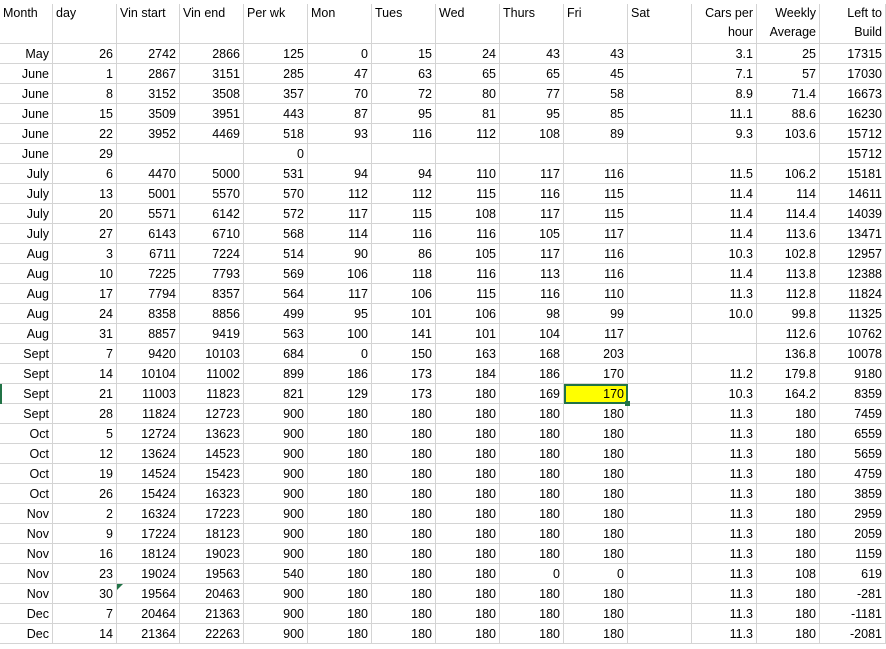  Describe the element at coordinates (148, 534) in the screenshot. I see `cell-vin-start: 17224` at that location.